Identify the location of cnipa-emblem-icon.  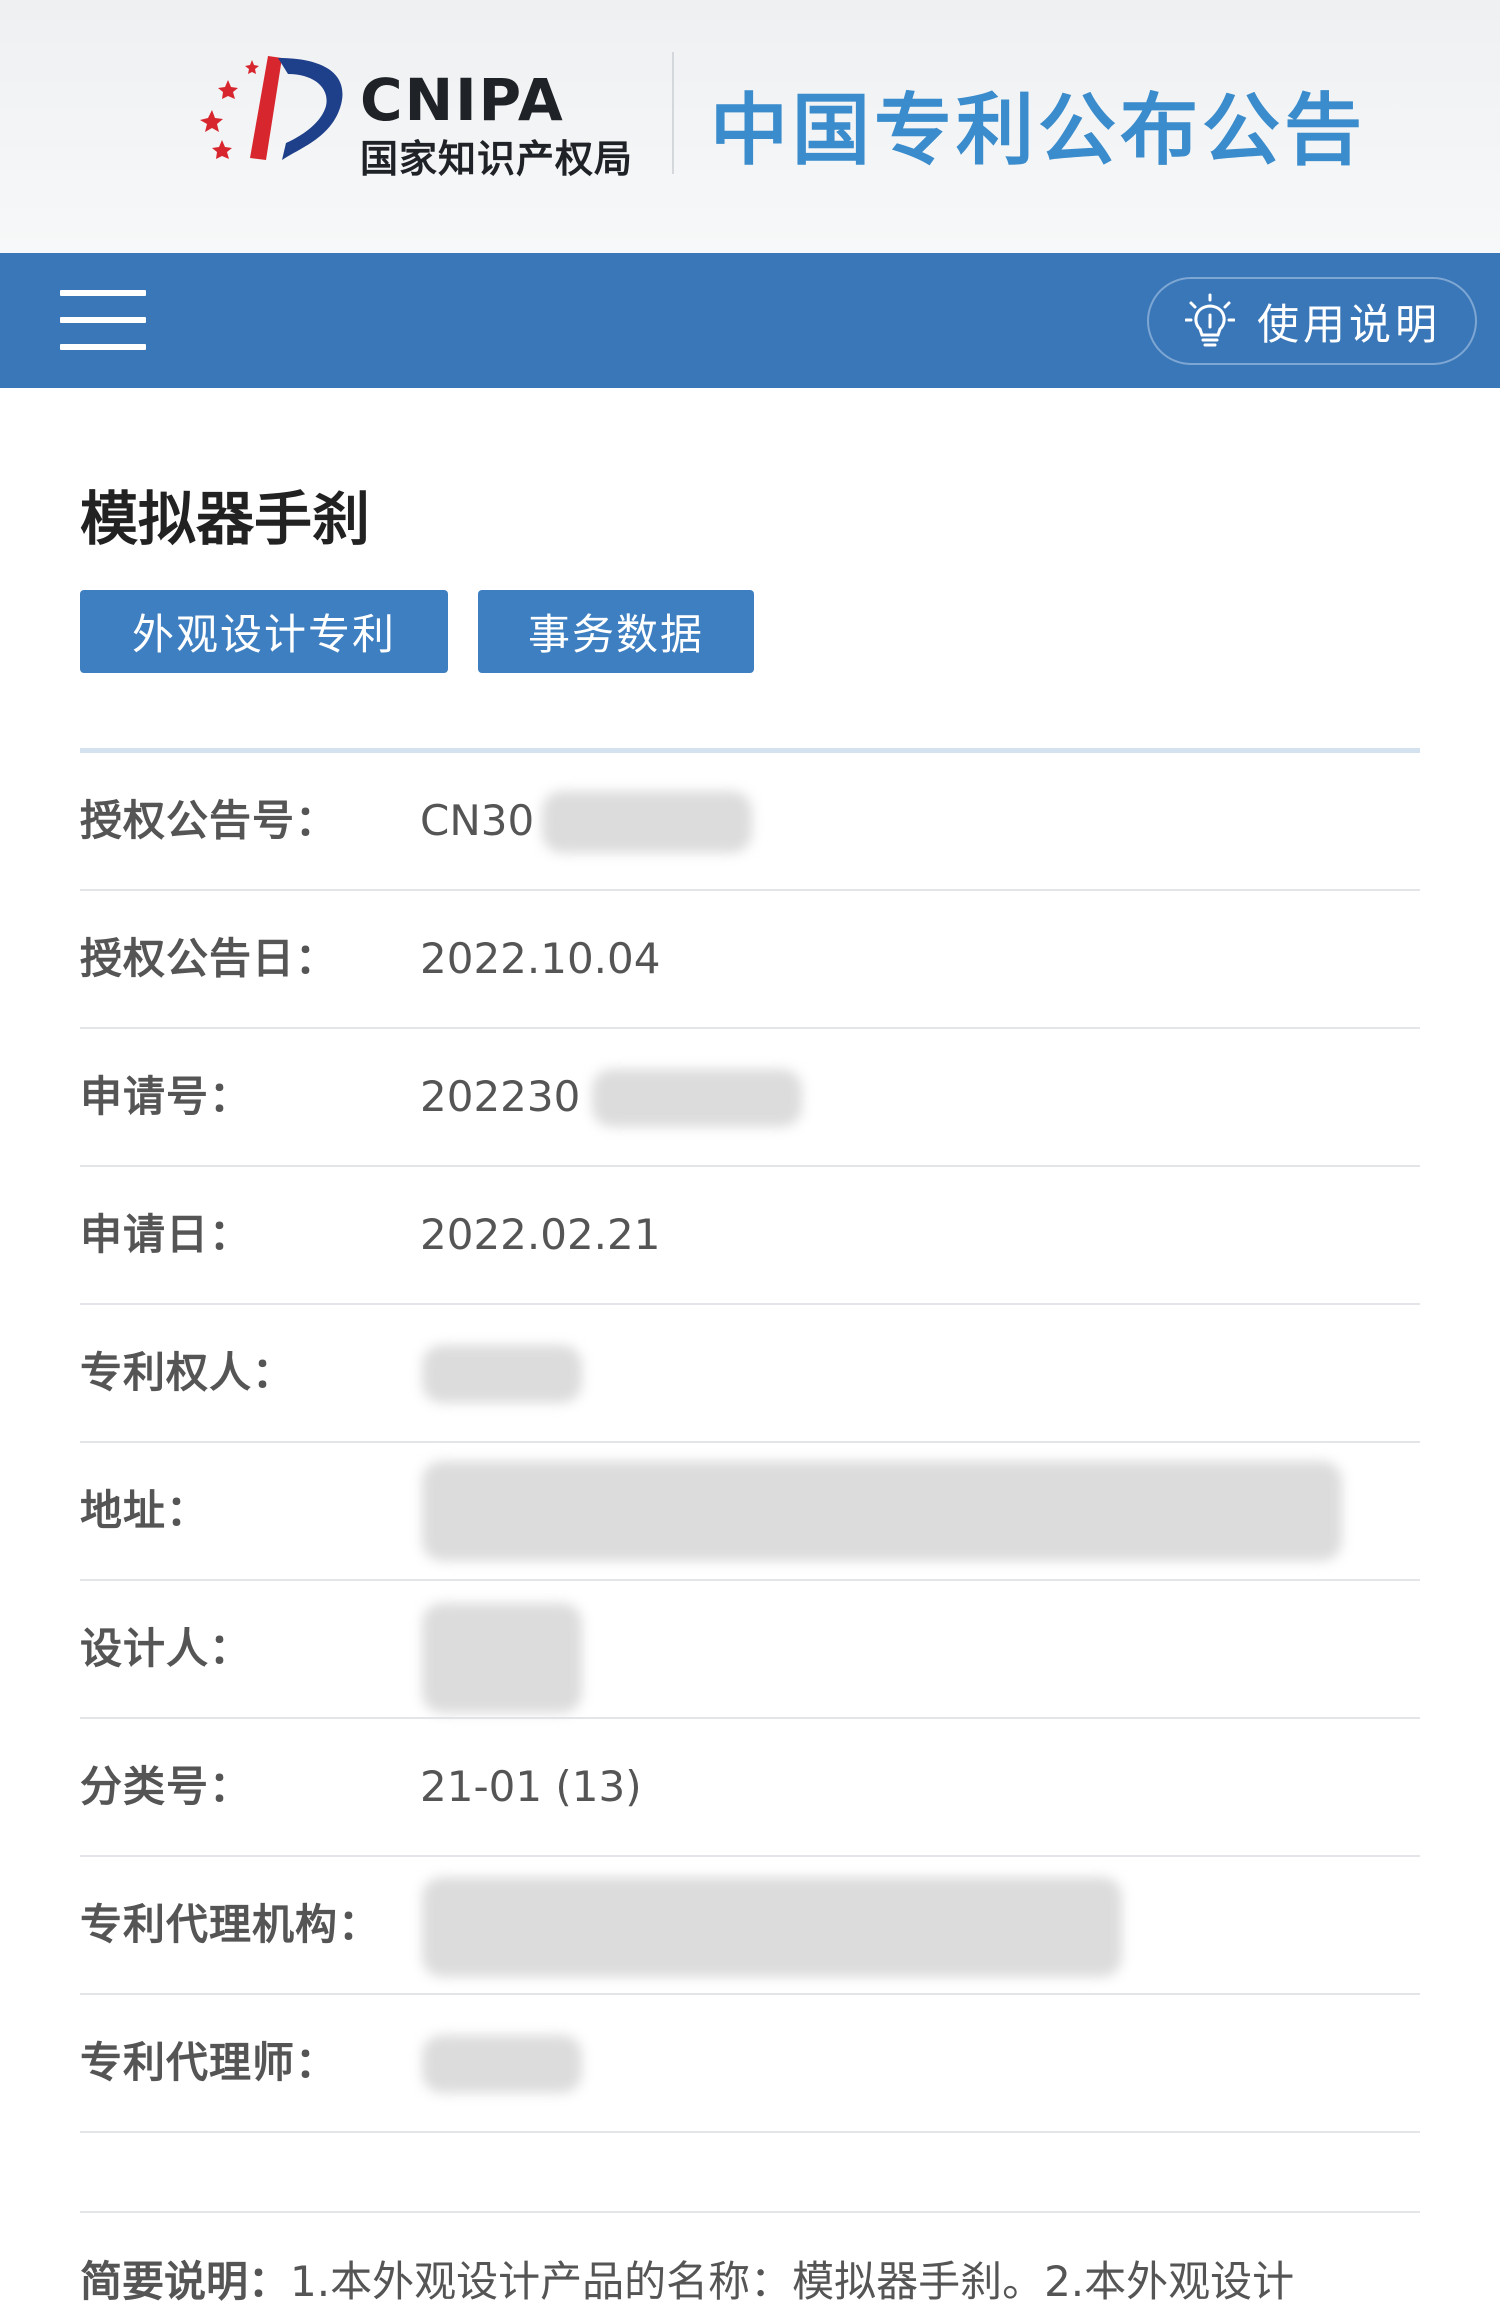
(271, 108).